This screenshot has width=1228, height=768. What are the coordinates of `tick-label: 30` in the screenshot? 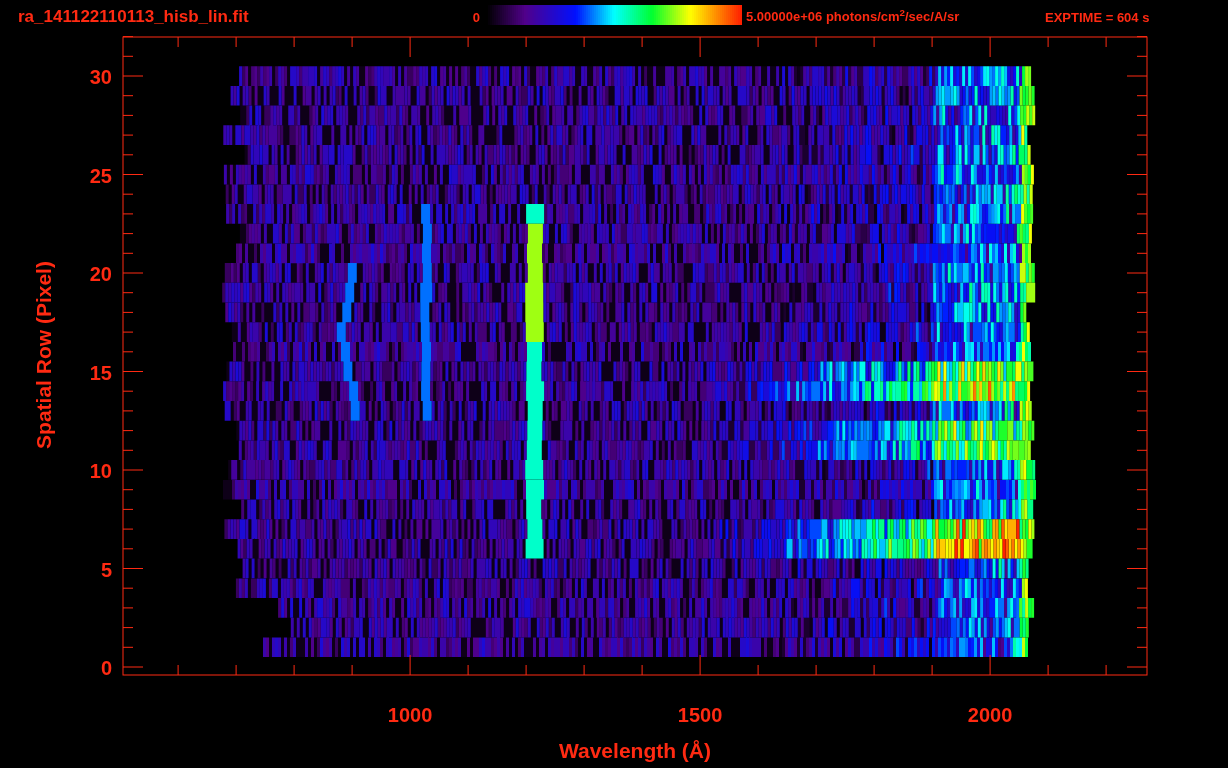 It's located at (100, 77).